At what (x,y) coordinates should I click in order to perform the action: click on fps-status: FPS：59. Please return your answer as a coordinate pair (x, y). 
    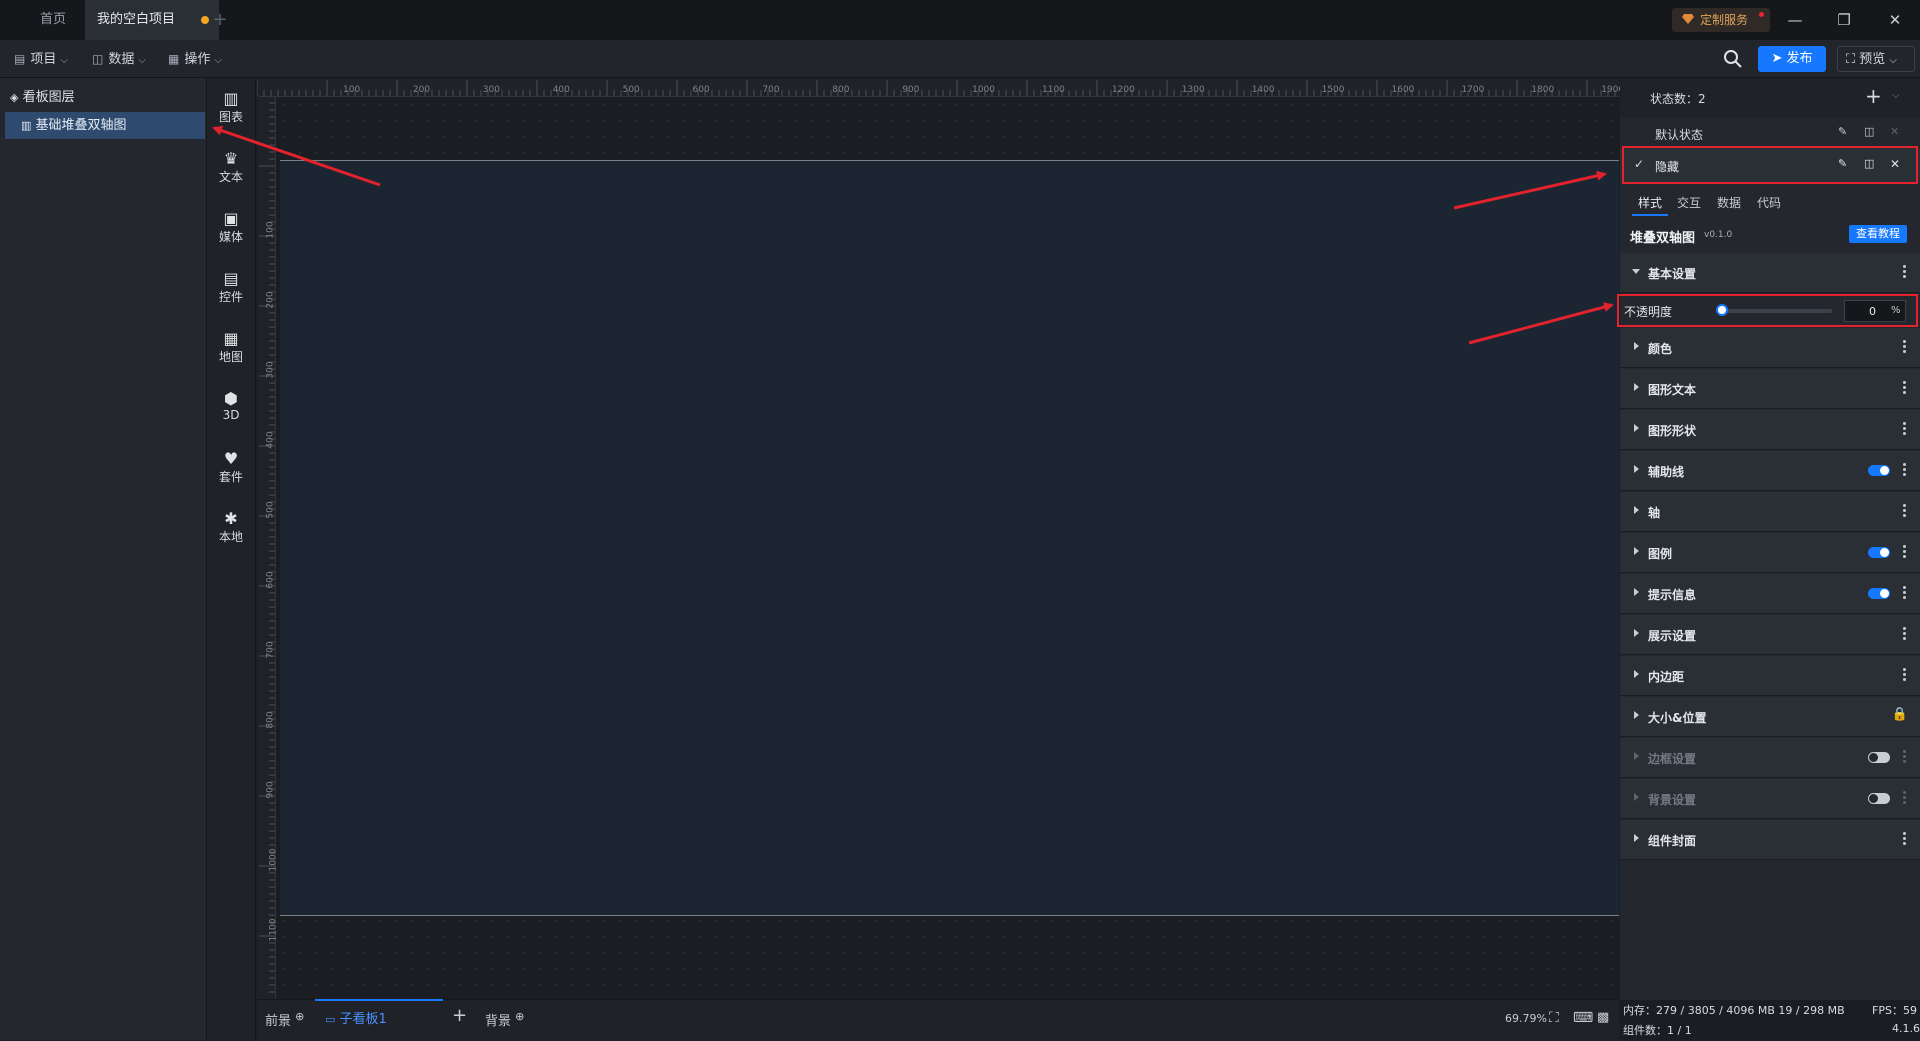
    Looking at the image, I should click on (1894, 1010).